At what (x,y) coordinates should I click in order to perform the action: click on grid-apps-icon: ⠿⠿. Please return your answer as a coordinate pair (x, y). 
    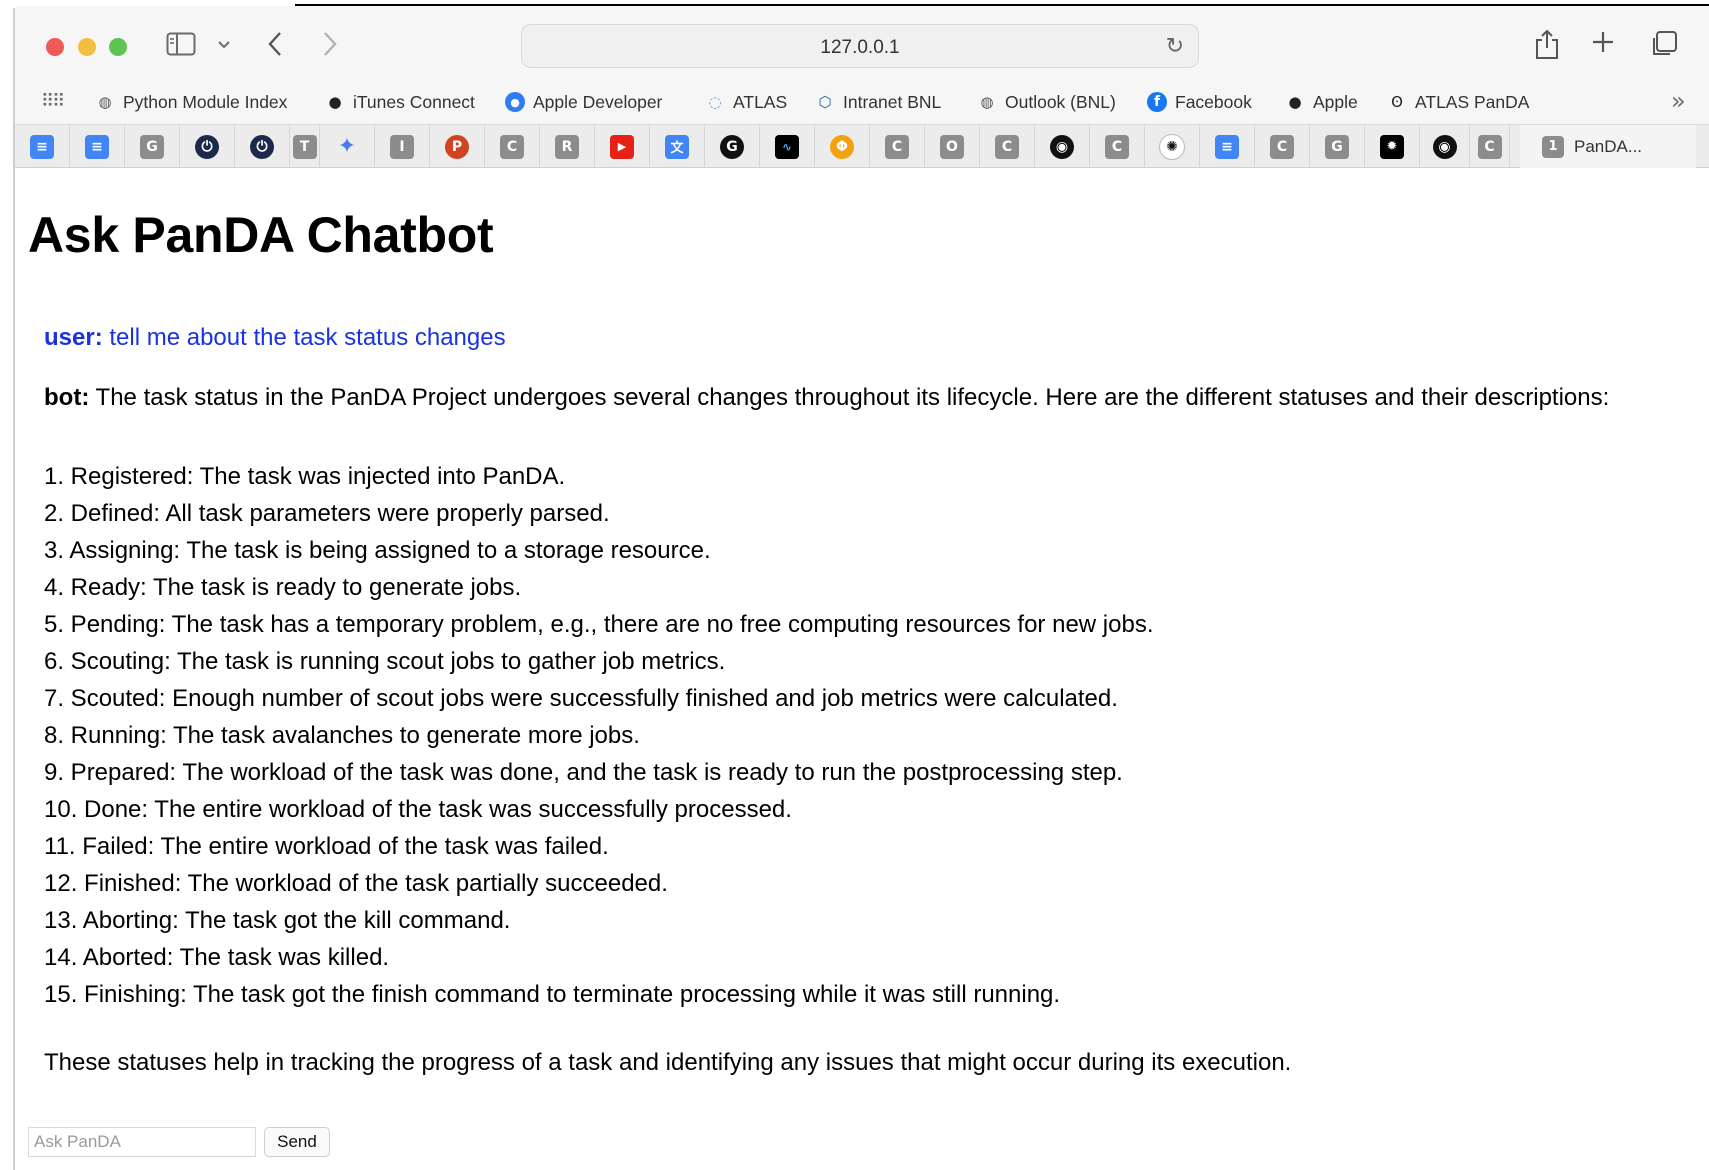
    Looking at the image, I should click on (53, 101).